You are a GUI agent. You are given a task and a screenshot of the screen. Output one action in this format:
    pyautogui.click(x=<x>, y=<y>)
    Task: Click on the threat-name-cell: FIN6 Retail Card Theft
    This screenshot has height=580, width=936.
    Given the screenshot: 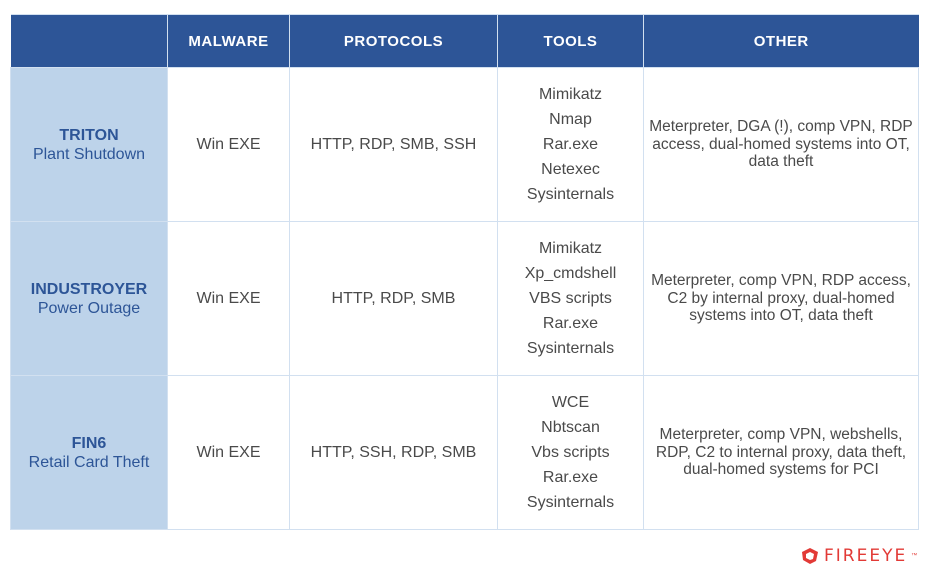 What is the action you would take?
    pyautogui.click(x=89, y=452)
    